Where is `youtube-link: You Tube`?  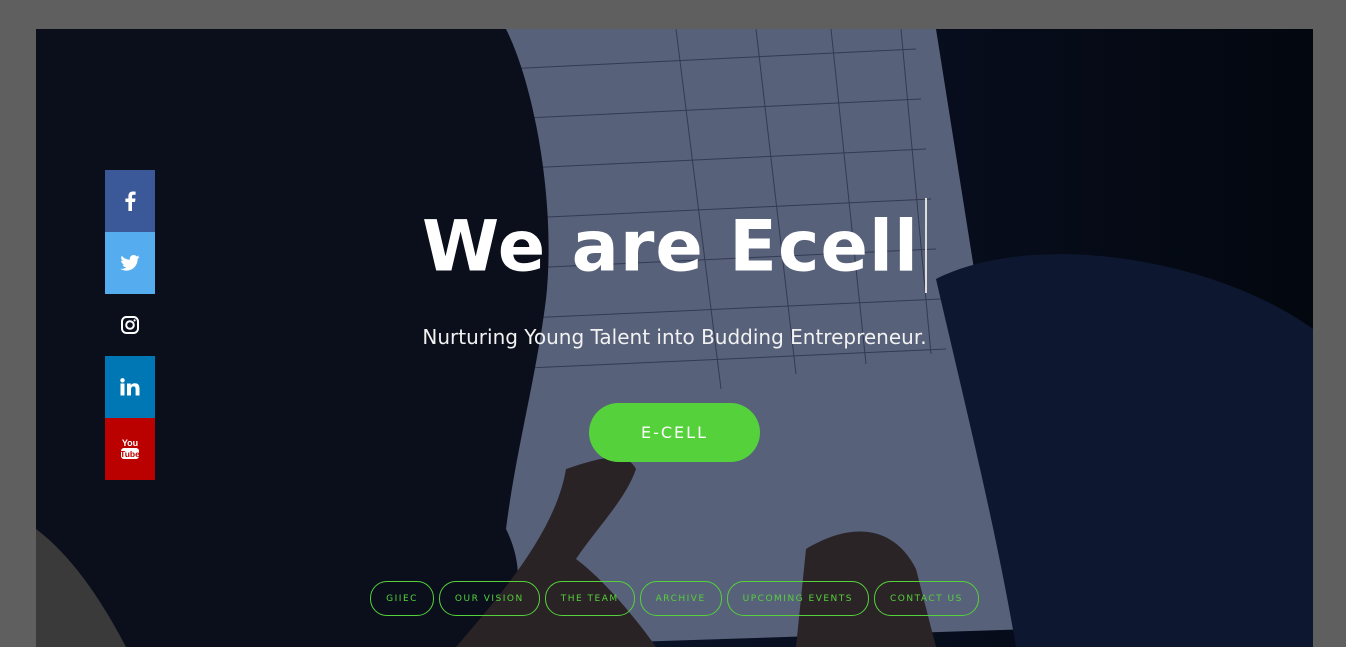 youtube-link: You Tube is located at coordinates (130, 449).